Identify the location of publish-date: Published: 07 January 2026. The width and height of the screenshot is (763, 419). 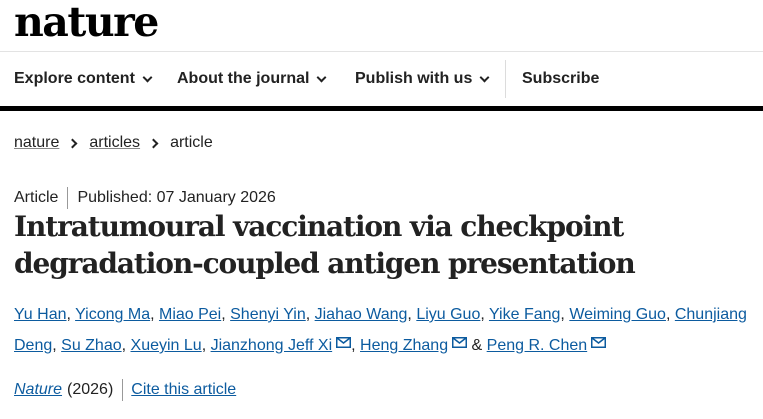
(176, 197).